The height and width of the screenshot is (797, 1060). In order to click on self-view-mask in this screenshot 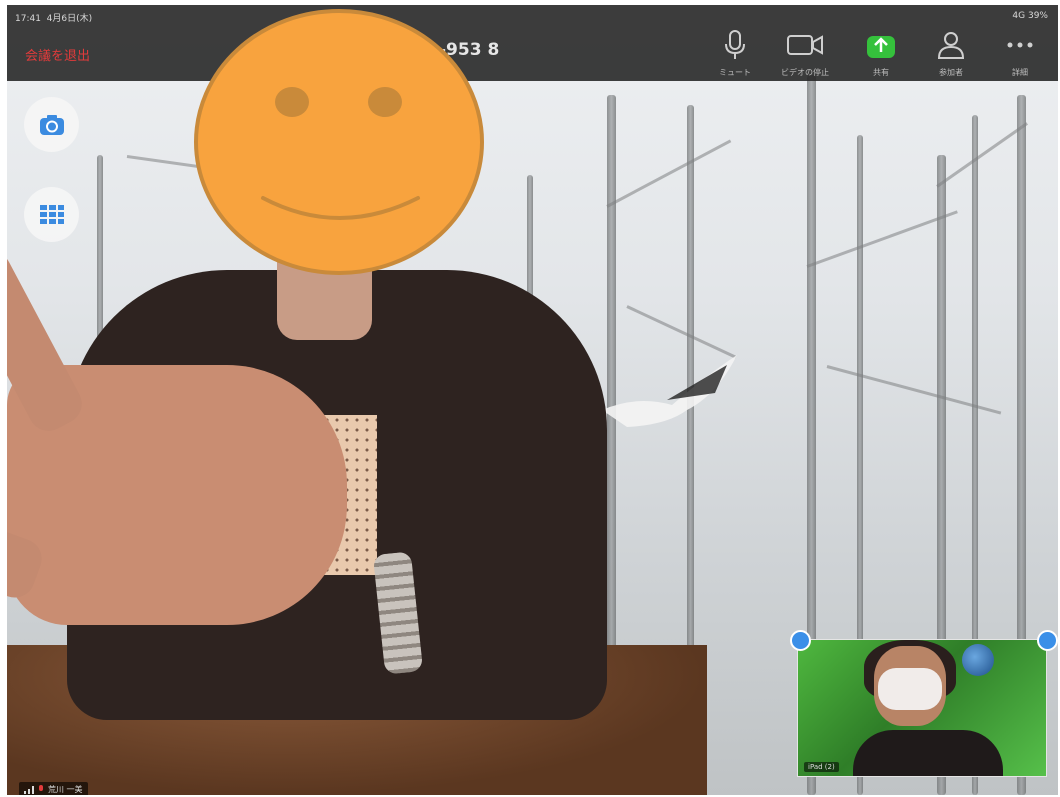, I will do `click(910, 689)`.